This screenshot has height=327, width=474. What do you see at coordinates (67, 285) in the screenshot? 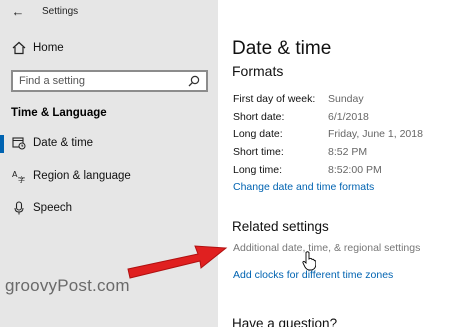
I see `watermark: groovyPost.com` at bounding box center [67, 285].